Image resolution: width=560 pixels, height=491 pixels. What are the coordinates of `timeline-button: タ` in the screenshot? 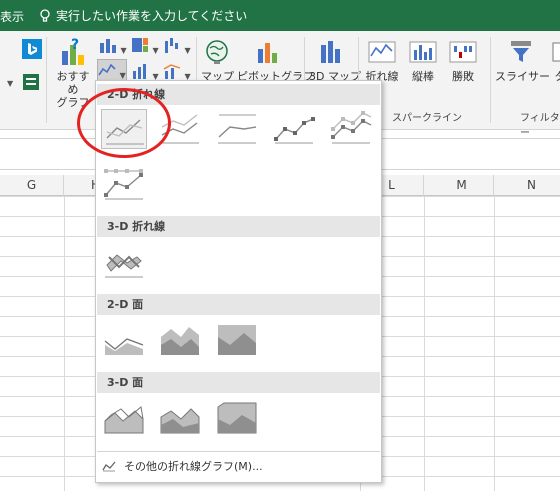 It's located at (555, 61).